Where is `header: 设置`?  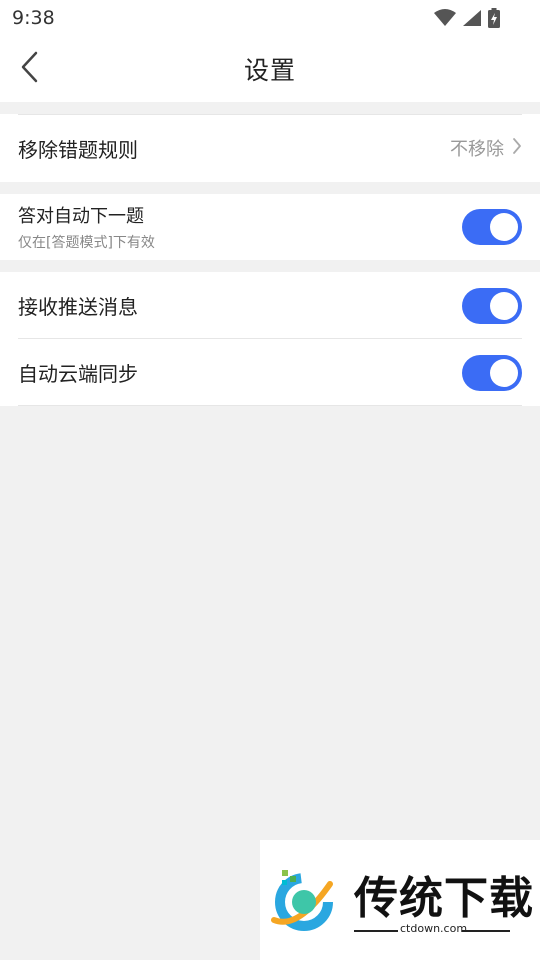
header: 设置 is located at coordinates (270, 69).